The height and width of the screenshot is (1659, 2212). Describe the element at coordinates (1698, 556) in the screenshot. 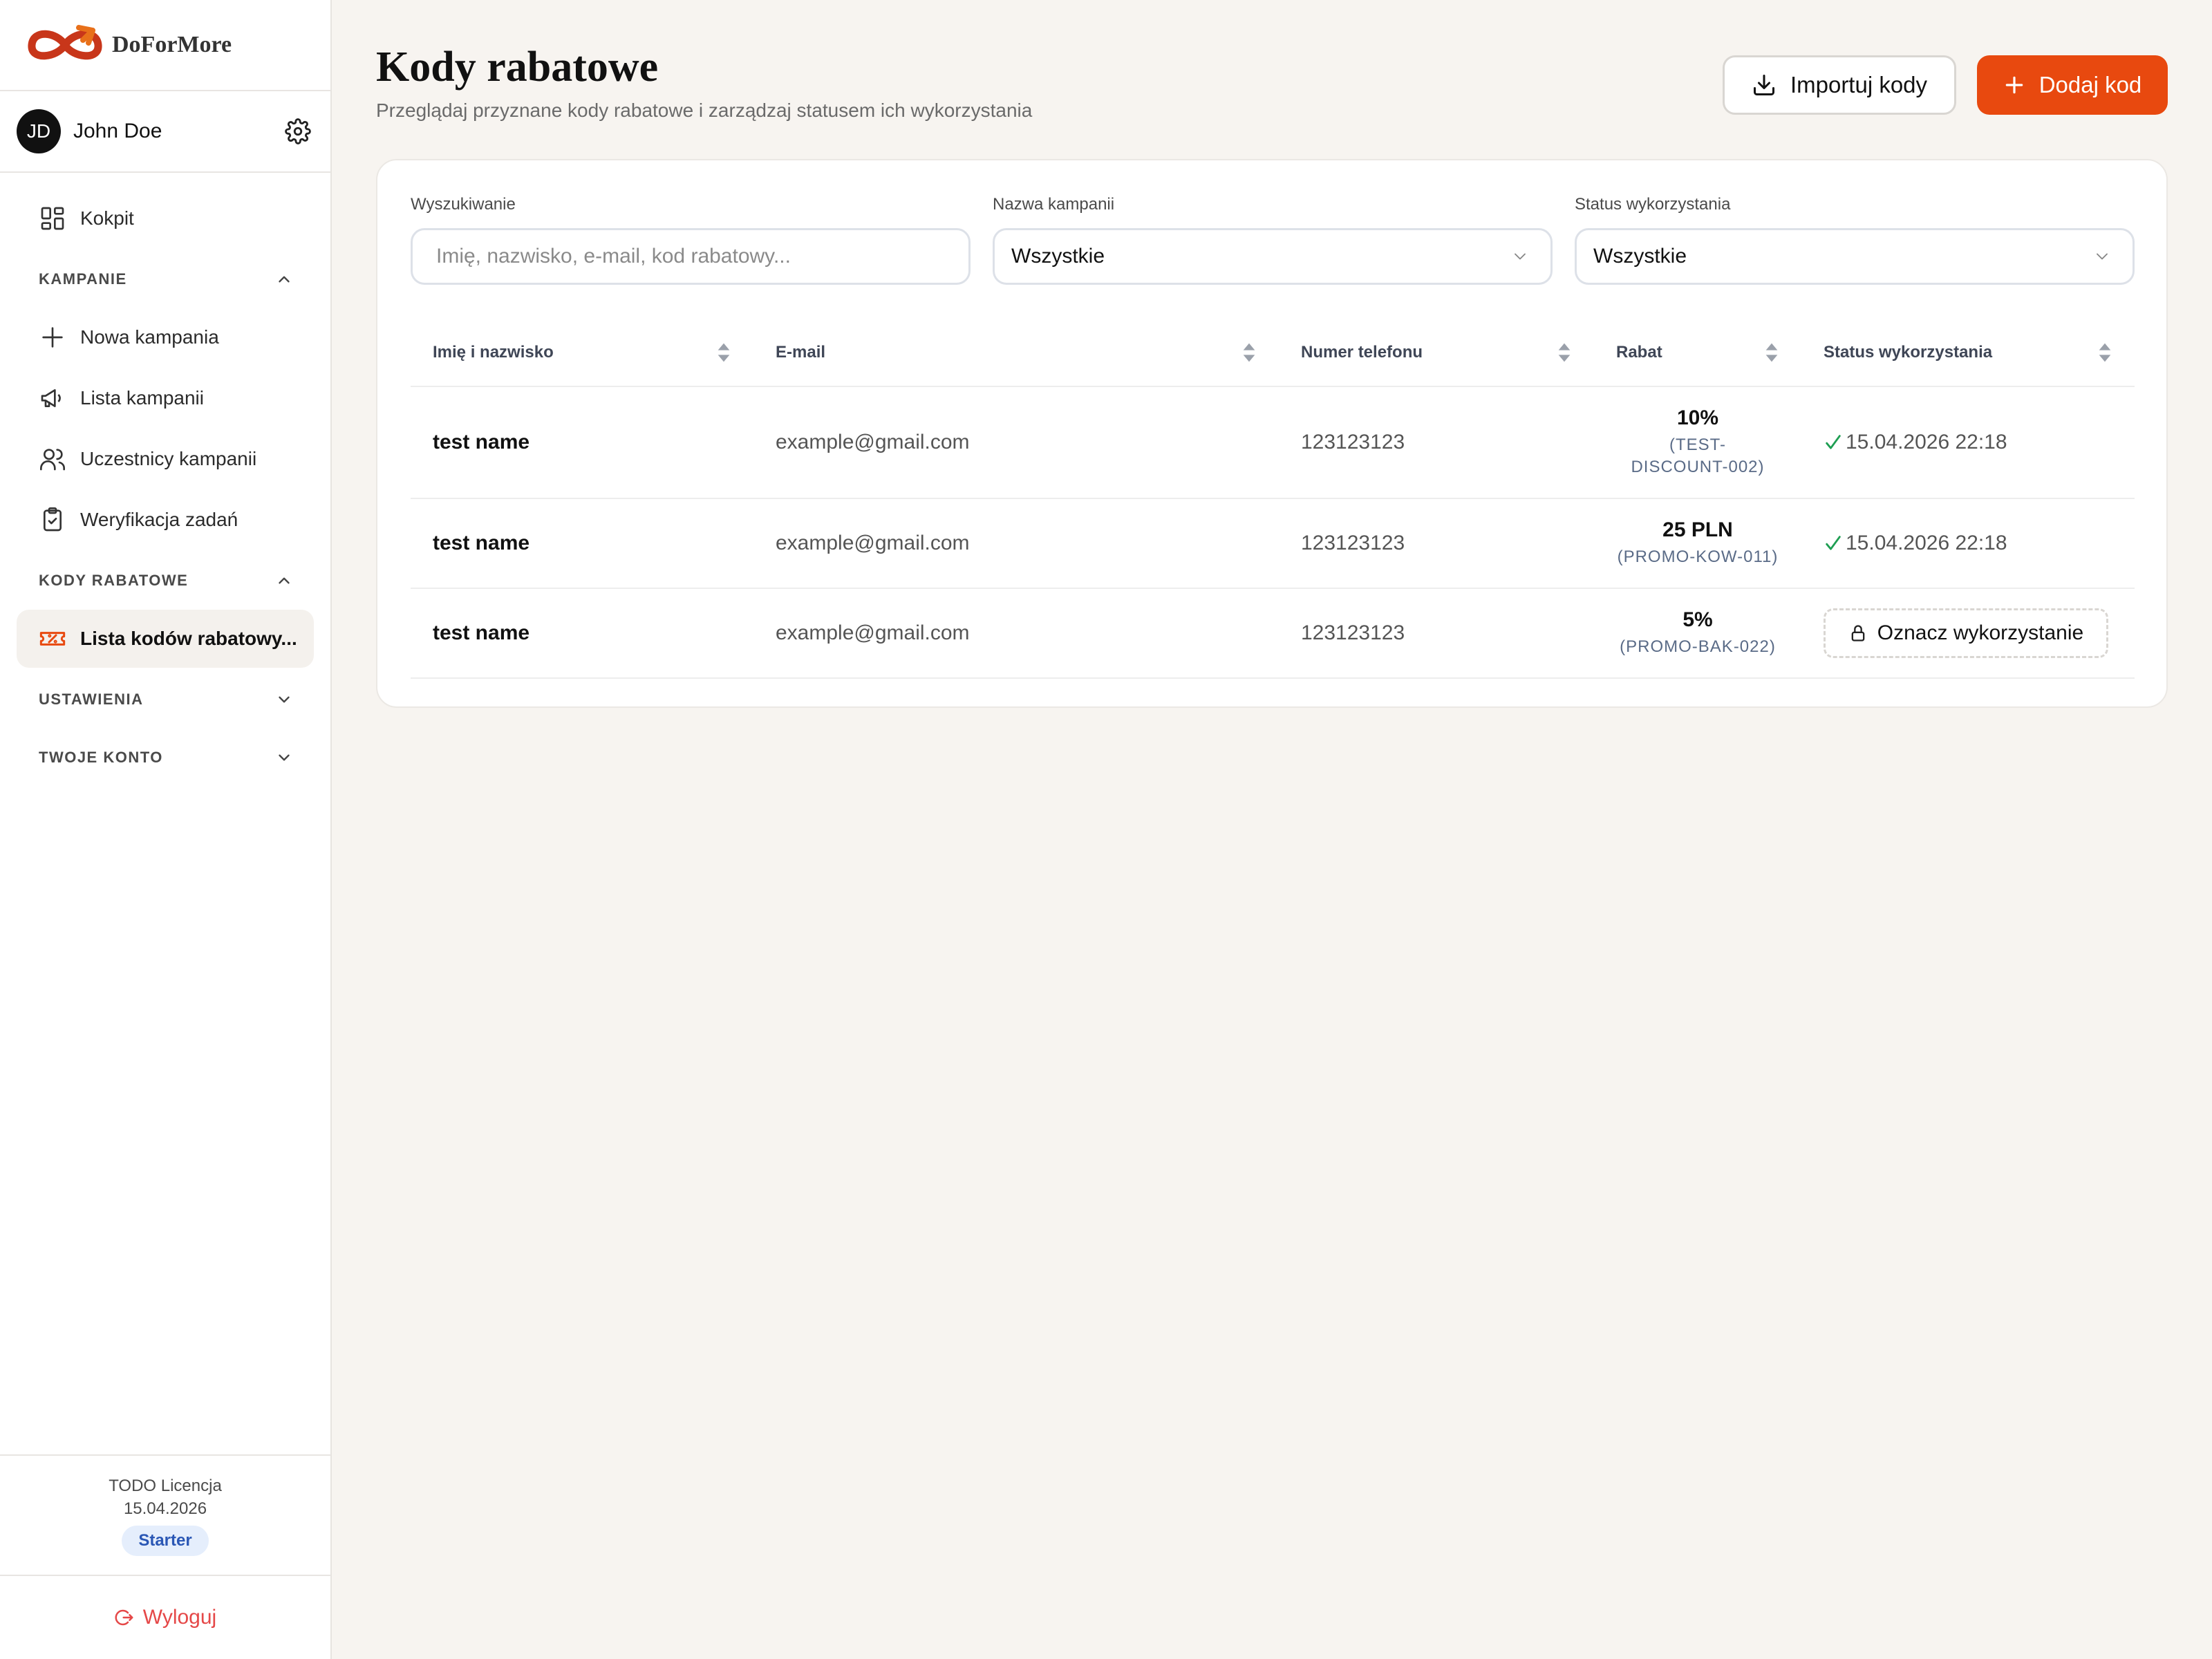

I see `discount-code: (PROMO-KOW-011)` at that location.